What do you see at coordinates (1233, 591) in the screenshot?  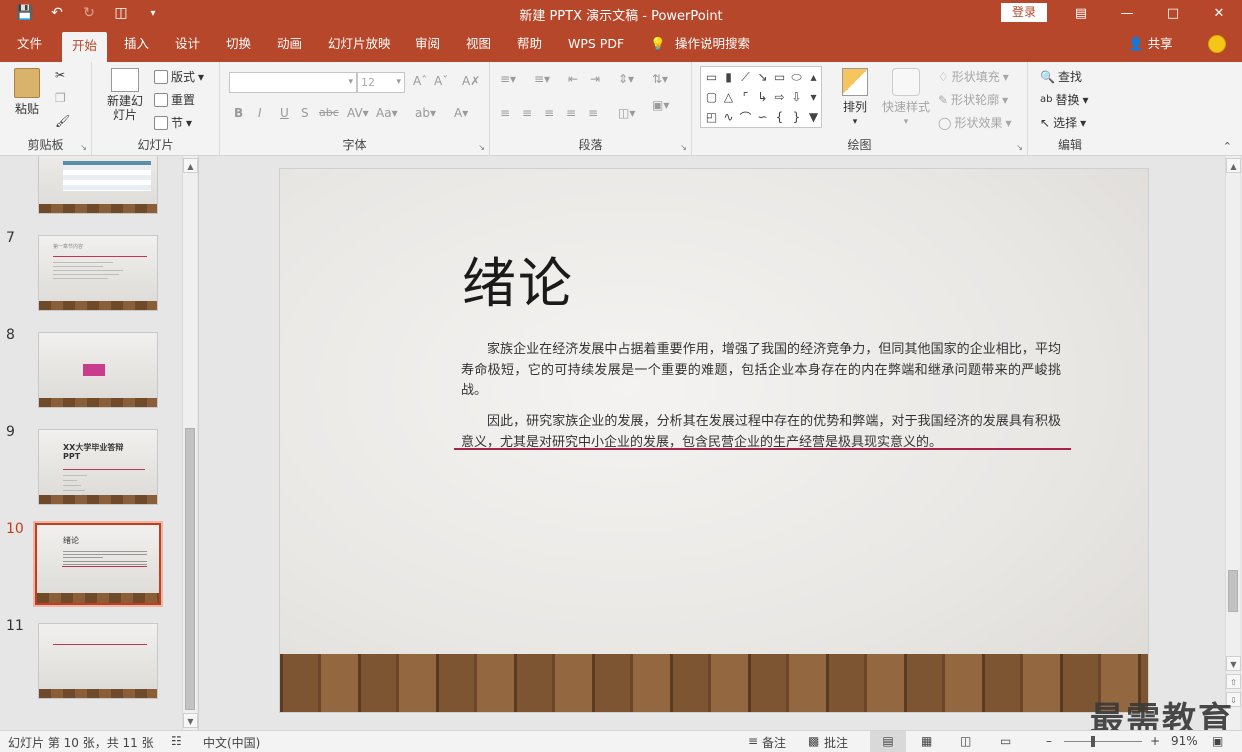 I see `editor-scroll-thumb` at bounding box center [1233, 591].